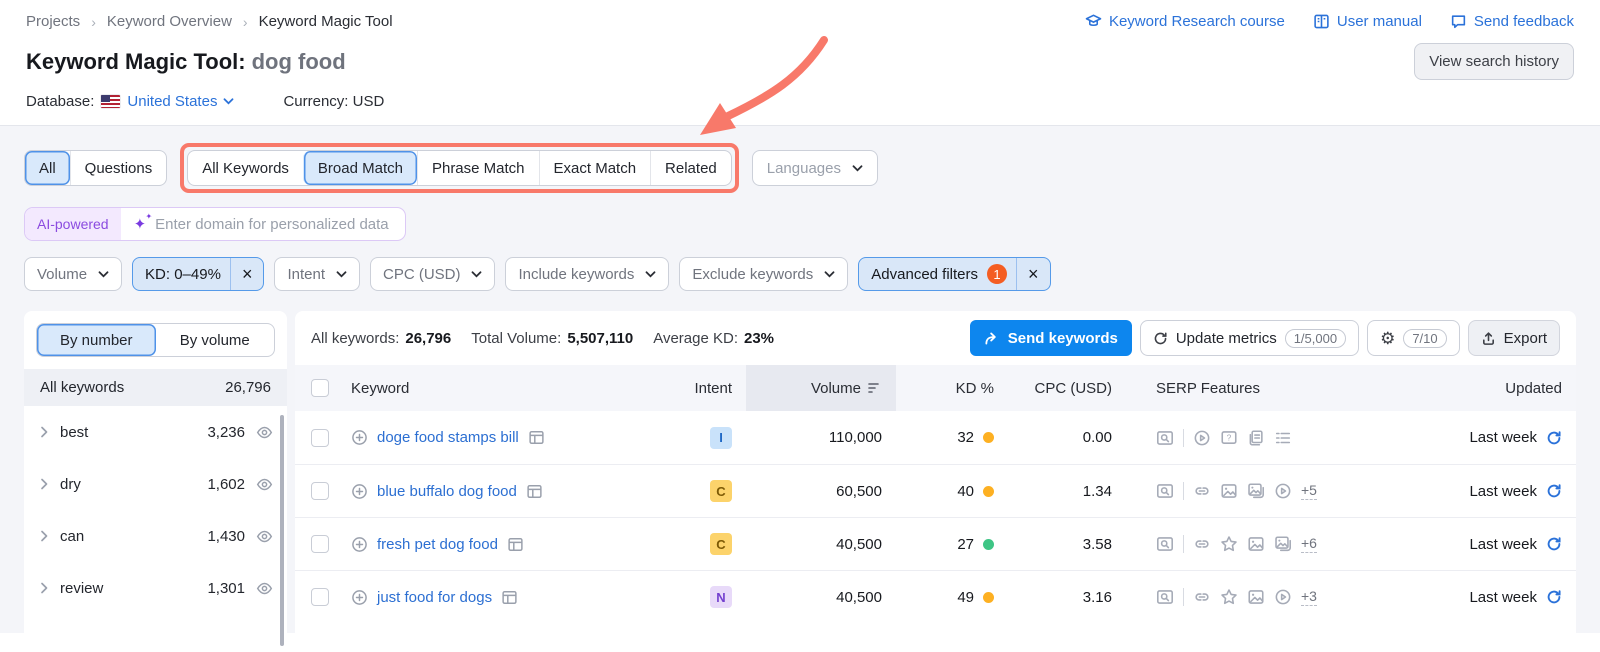 This screenshot has width=1600, height=652. Describe the element at coordinates (1482, 388) in the screenshot. I see `column-updated: Updated` at that location.